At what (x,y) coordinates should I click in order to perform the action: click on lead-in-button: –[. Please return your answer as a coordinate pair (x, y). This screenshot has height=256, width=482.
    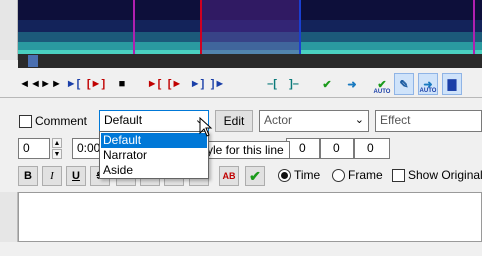
    Looking at the image, I should click on (272, 84).